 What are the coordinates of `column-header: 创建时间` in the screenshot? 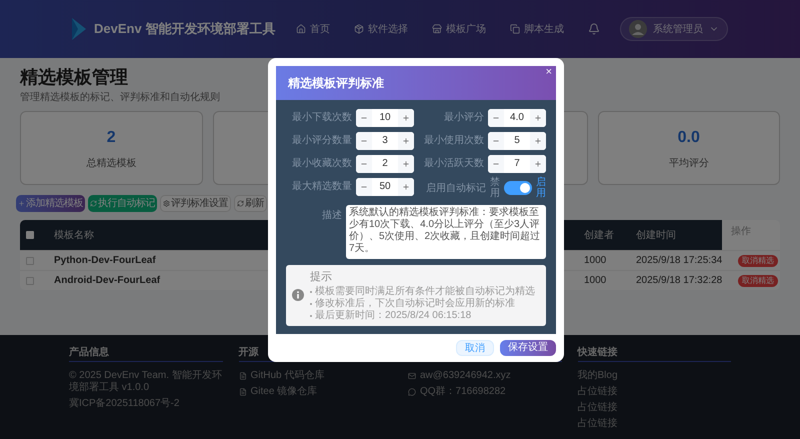 It's located at (656, 235).